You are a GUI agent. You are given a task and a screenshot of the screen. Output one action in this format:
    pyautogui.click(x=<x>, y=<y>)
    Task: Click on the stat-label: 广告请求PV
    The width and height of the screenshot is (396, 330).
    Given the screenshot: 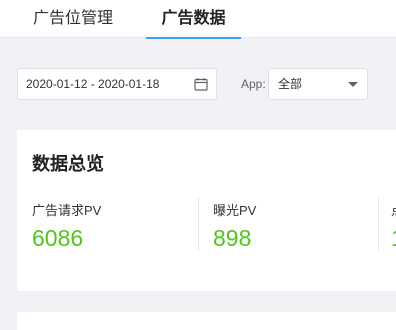 What is the action you would take?
    pyautogui.click(x=67, y=210)
    